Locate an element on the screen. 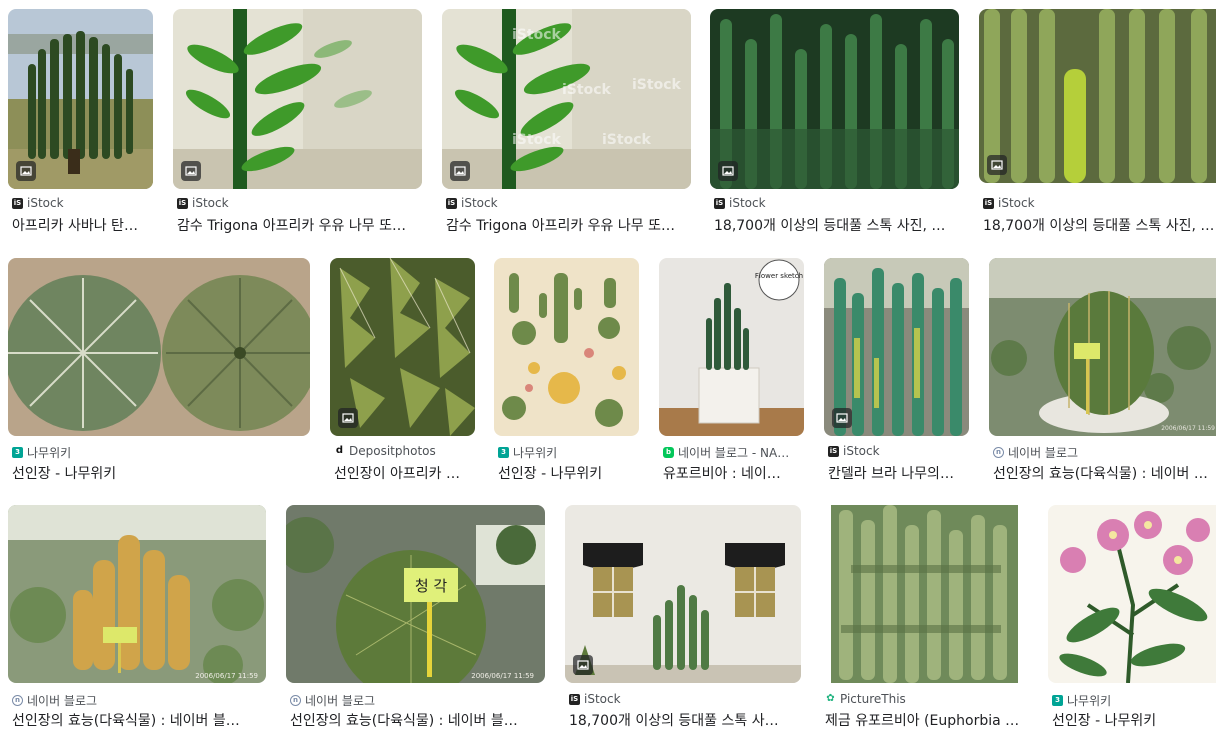 Image resolution: width=1216 pixels, height=730 pixels. result-source: ✿ PictureThis is located at coordinates (865, 699).